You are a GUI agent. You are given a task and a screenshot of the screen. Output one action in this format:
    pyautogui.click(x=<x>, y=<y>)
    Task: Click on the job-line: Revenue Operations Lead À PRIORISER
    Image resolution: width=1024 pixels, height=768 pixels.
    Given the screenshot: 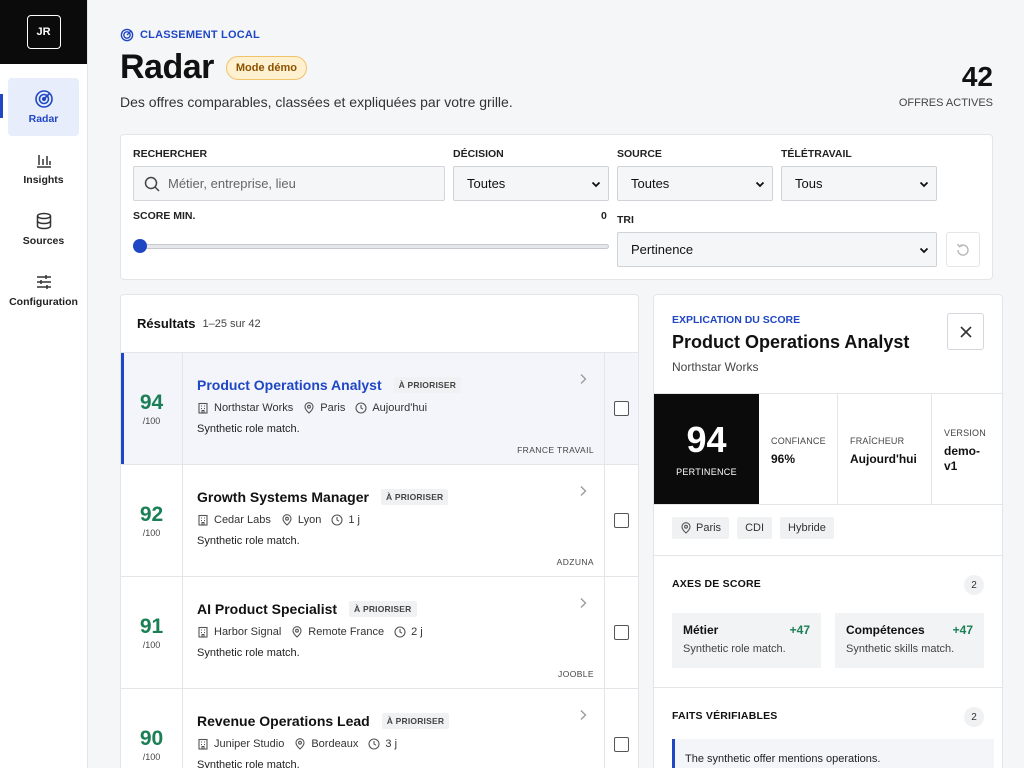 What is the action you would take?
    pyautogui.click(x=400, y=721)
    